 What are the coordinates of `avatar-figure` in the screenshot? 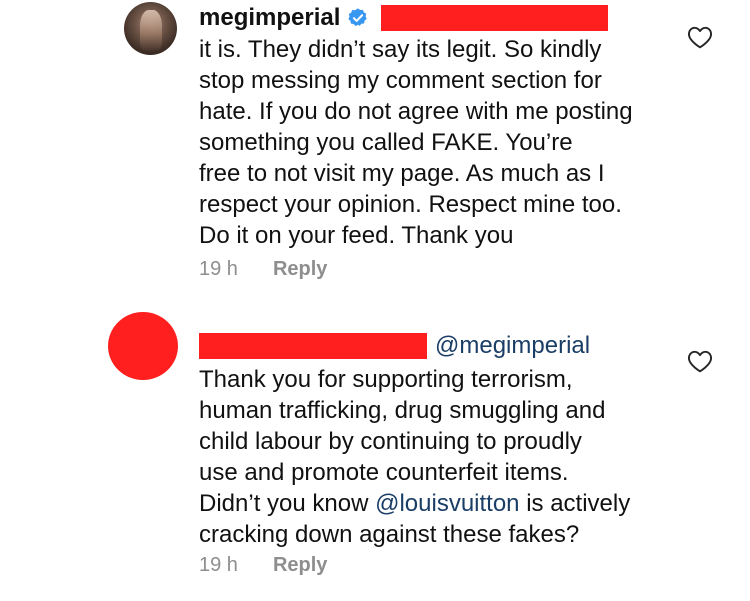 It's located at (151, 30).